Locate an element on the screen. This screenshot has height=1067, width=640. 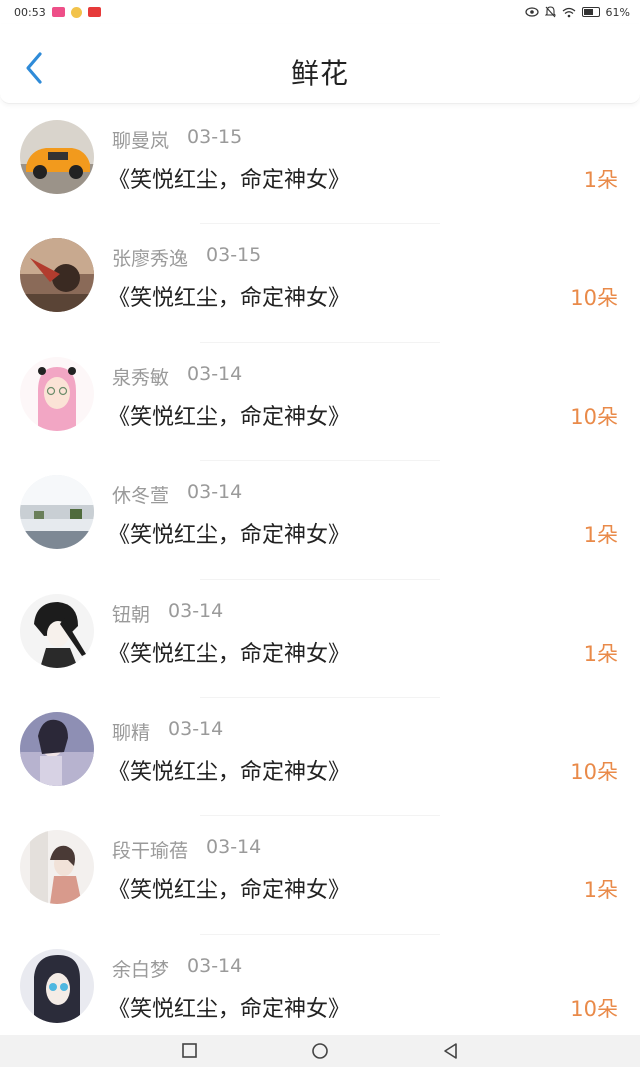
status-bar: 00:53 61% is located at coordinates (320, 12).